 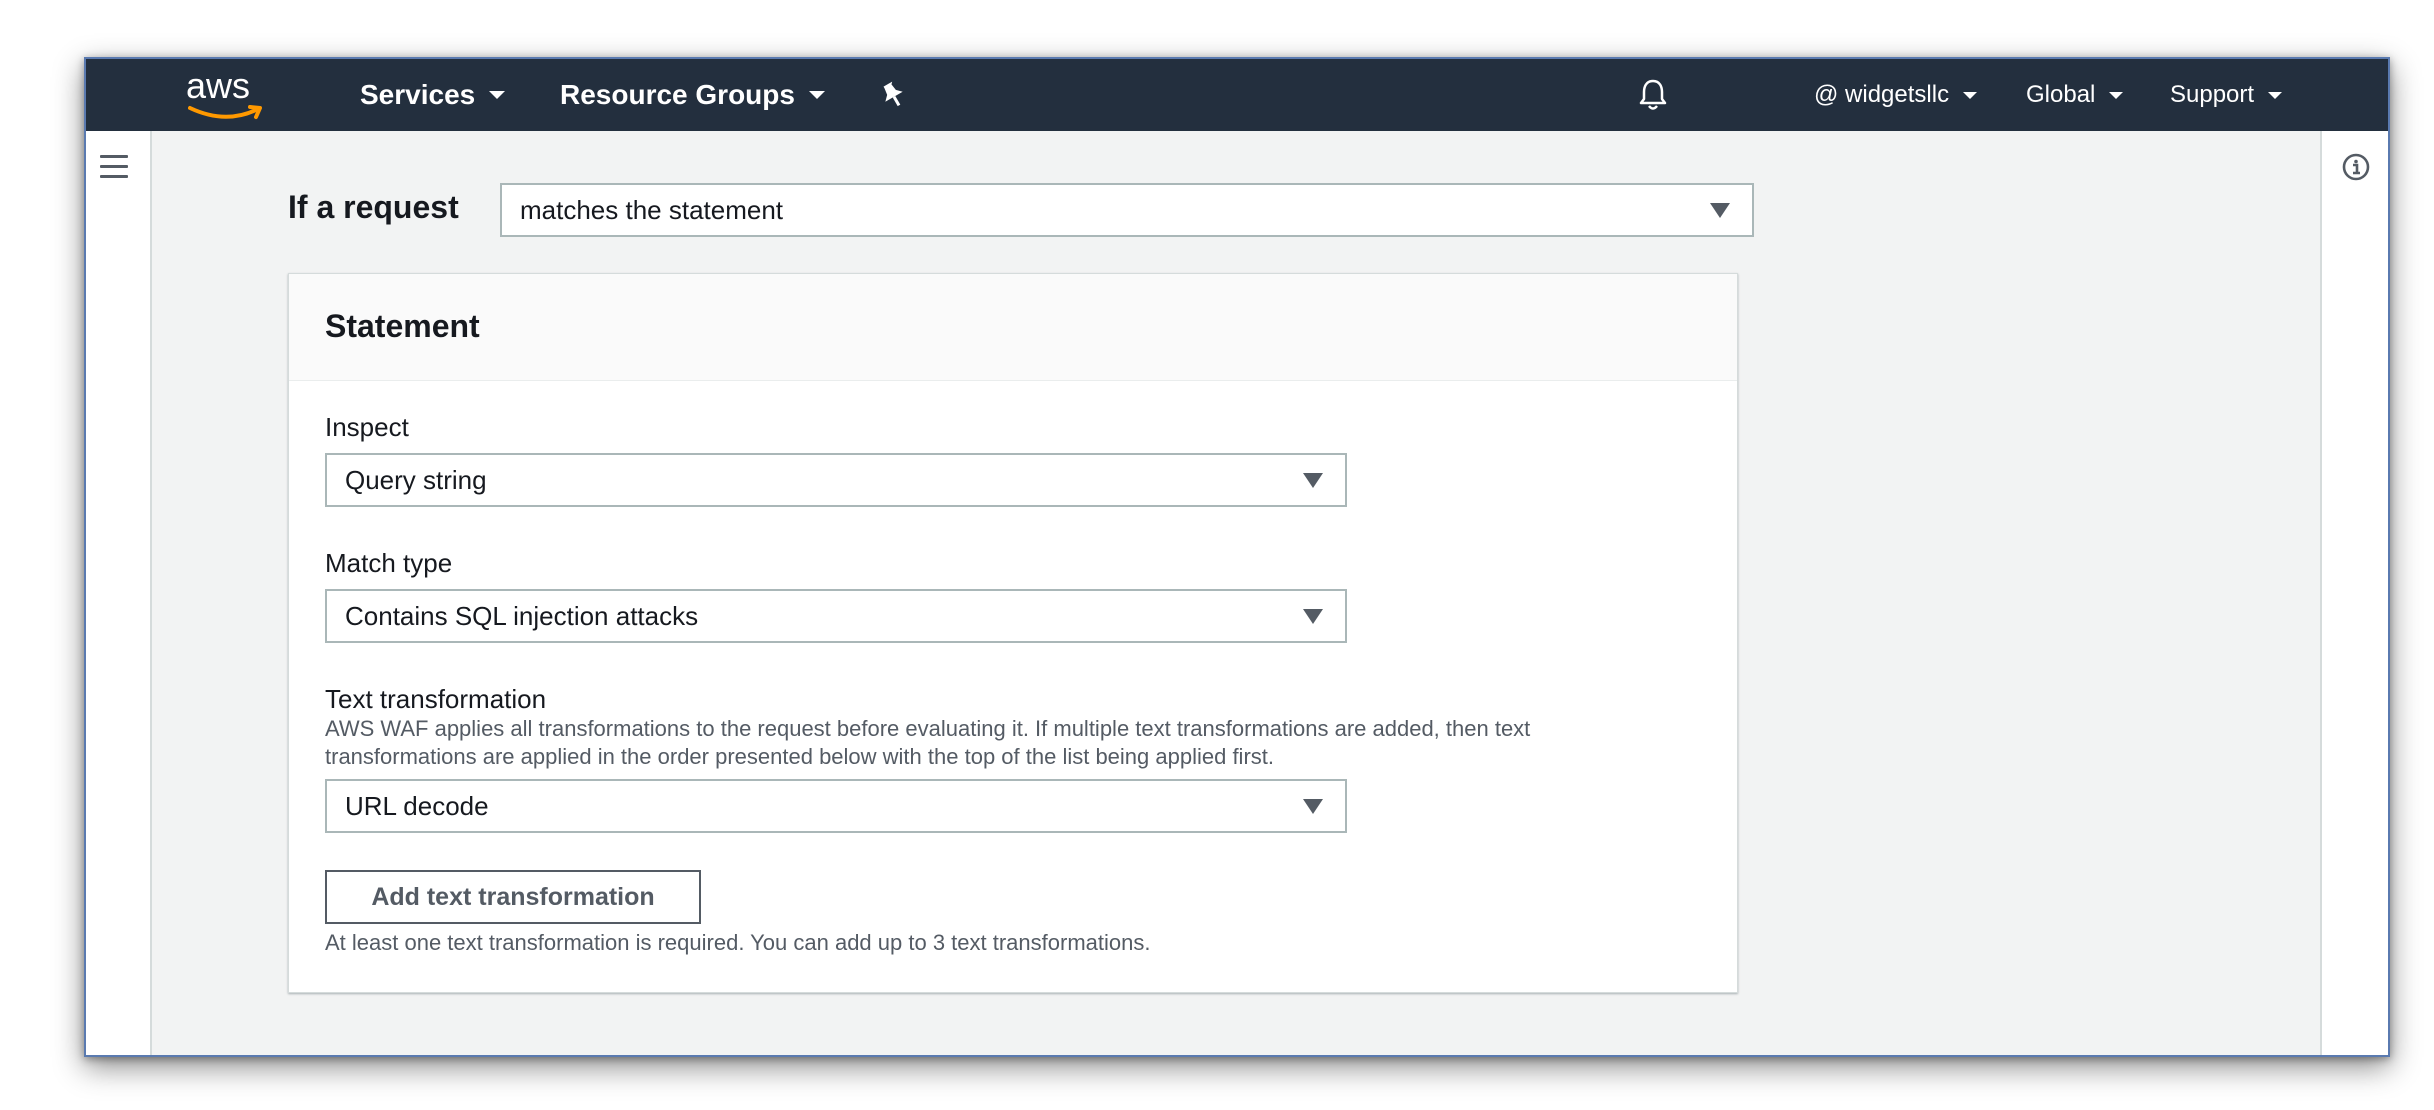 What do you see at coordinates (402, 326) in the screenshot?
I see `statement-title: Statement` at bounding box center [402, 326].